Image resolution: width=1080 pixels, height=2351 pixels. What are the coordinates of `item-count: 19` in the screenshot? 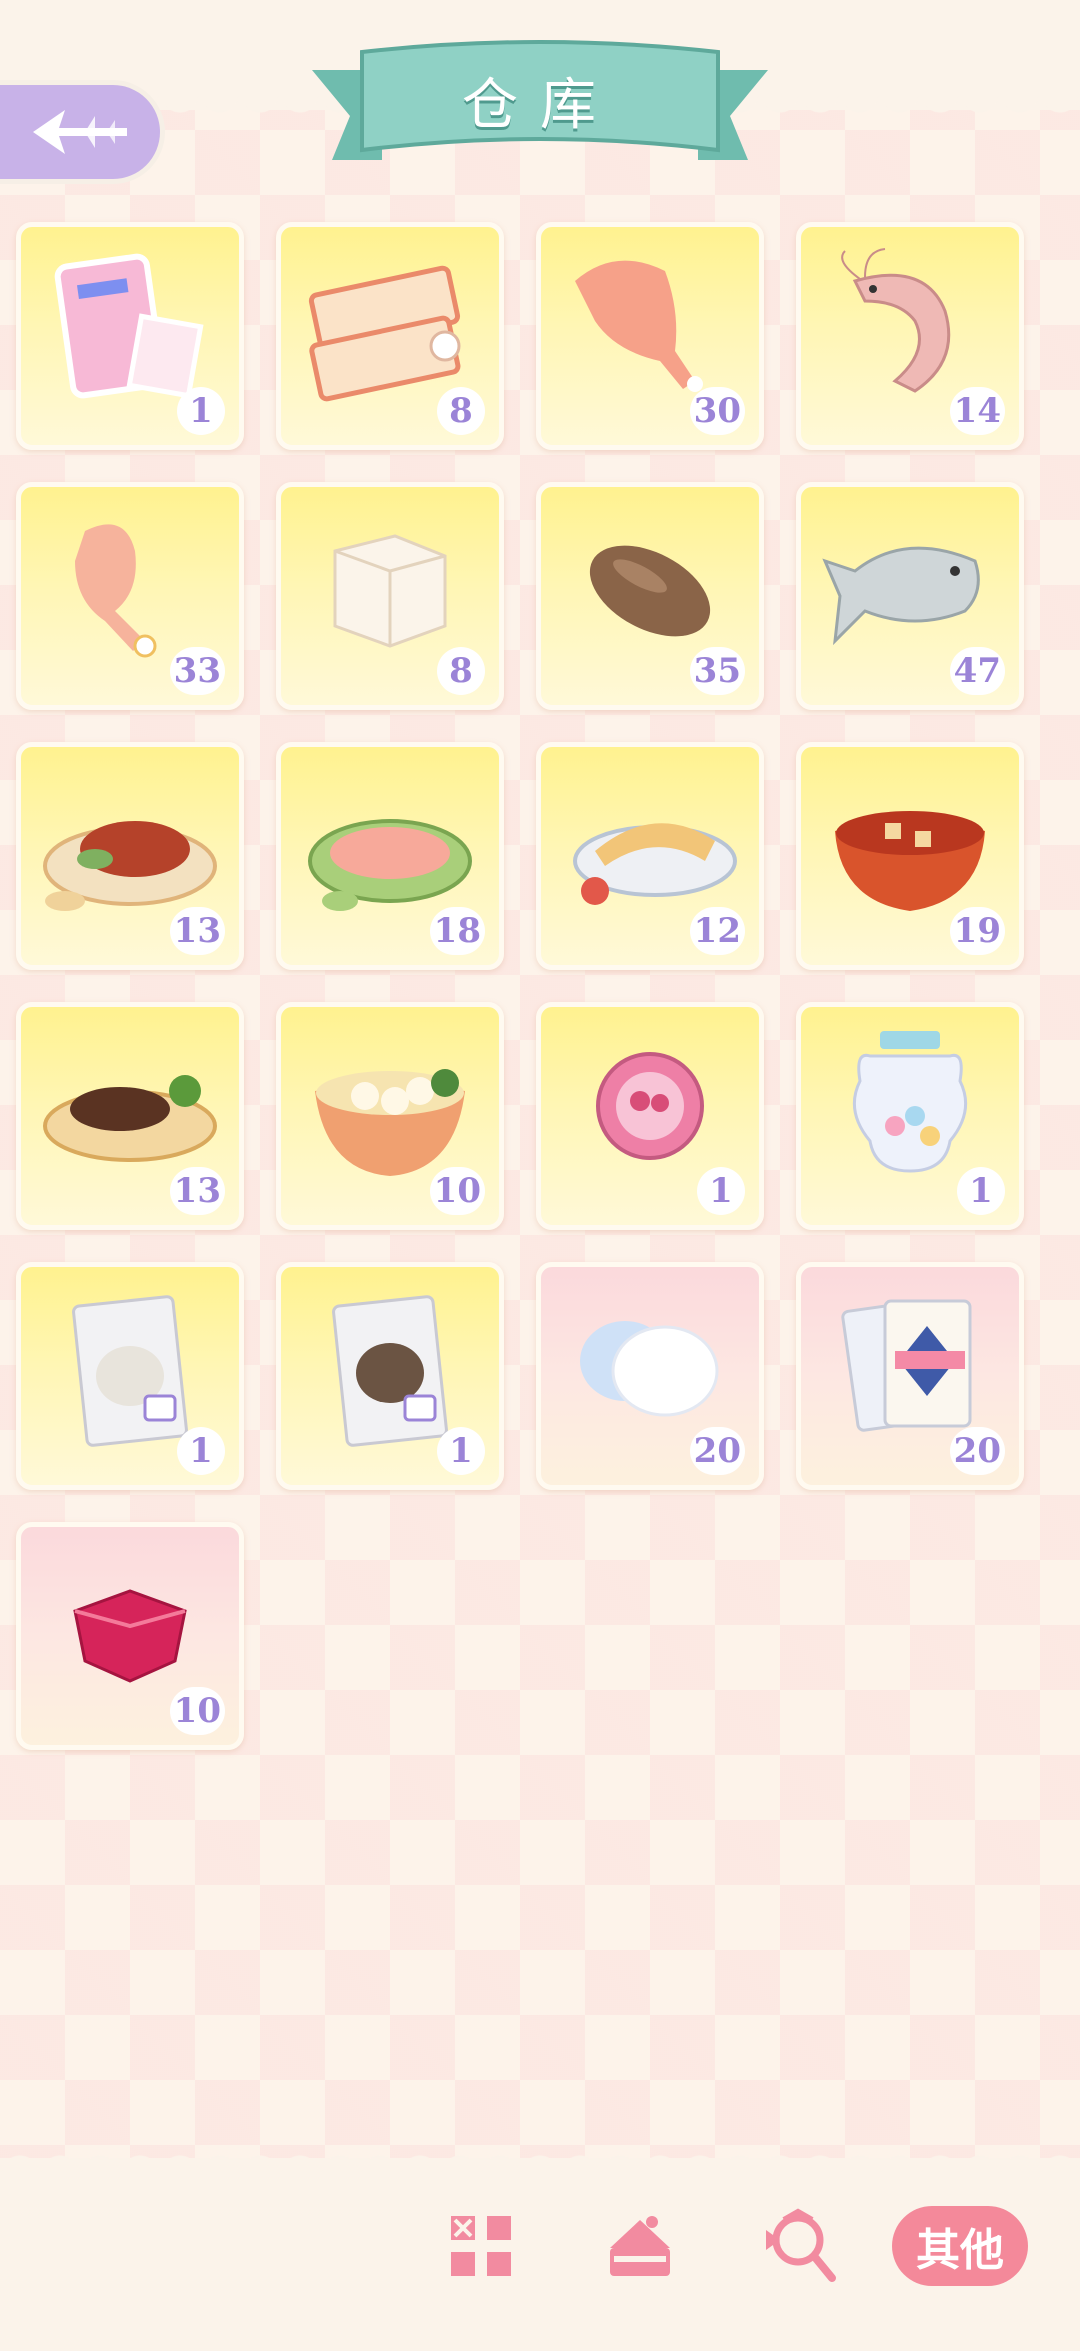 It's located at (977, 931).